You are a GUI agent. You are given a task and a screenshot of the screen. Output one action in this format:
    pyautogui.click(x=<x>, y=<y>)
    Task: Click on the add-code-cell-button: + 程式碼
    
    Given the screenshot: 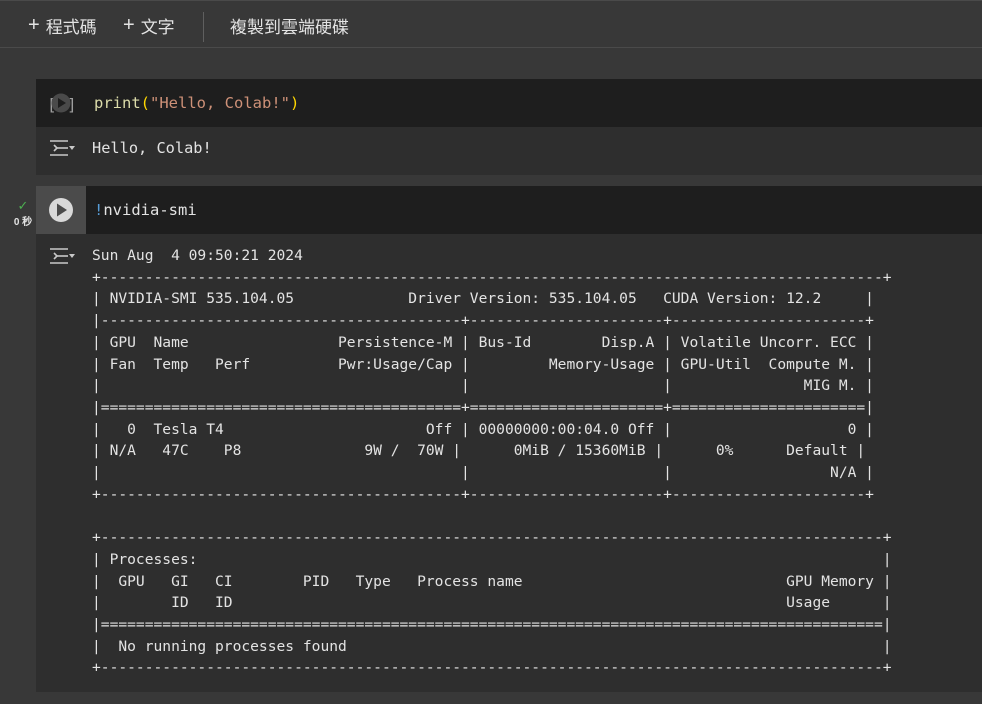 What is the action you would take?
    pyautogui.click(x=62, y=25)
    